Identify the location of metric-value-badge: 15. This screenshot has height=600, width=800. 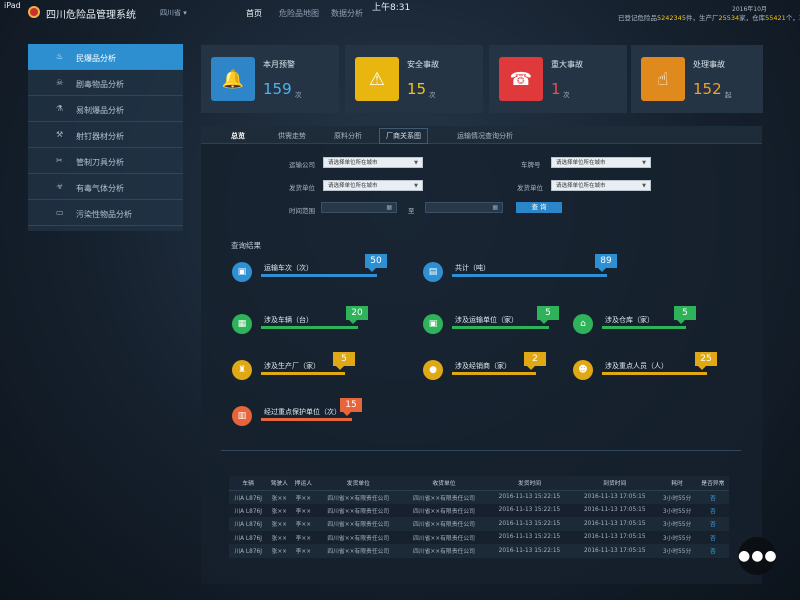
(351, 407).